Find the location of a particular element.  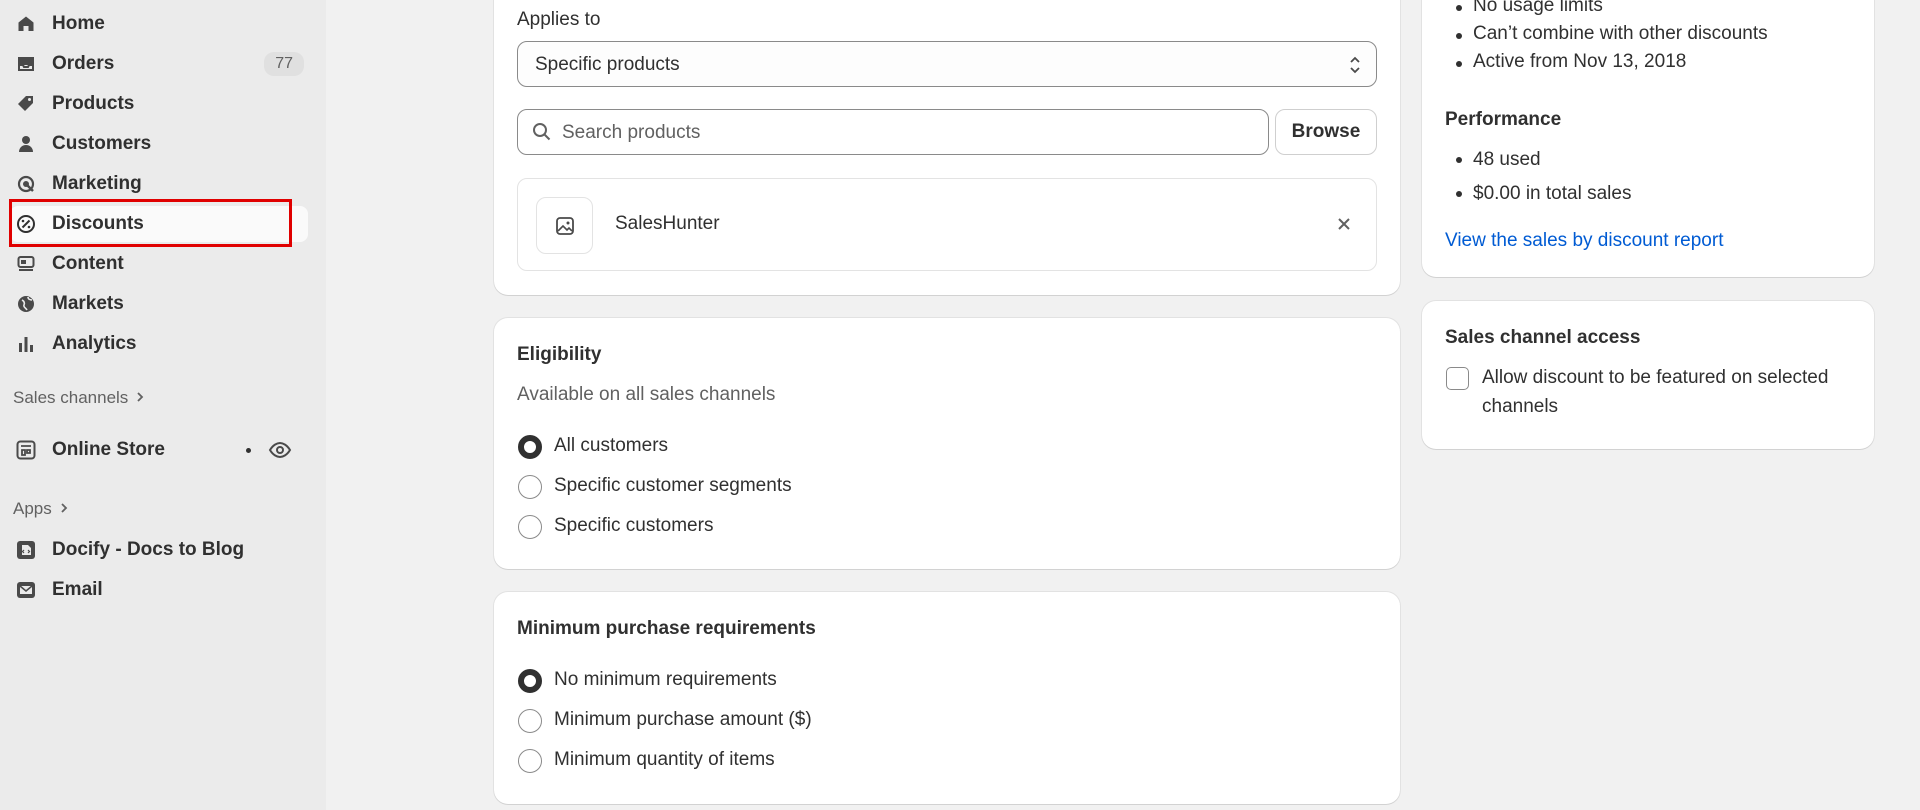

summary-detail: Active from Nov 13, 2018 is located at coordinates (1580, 61).